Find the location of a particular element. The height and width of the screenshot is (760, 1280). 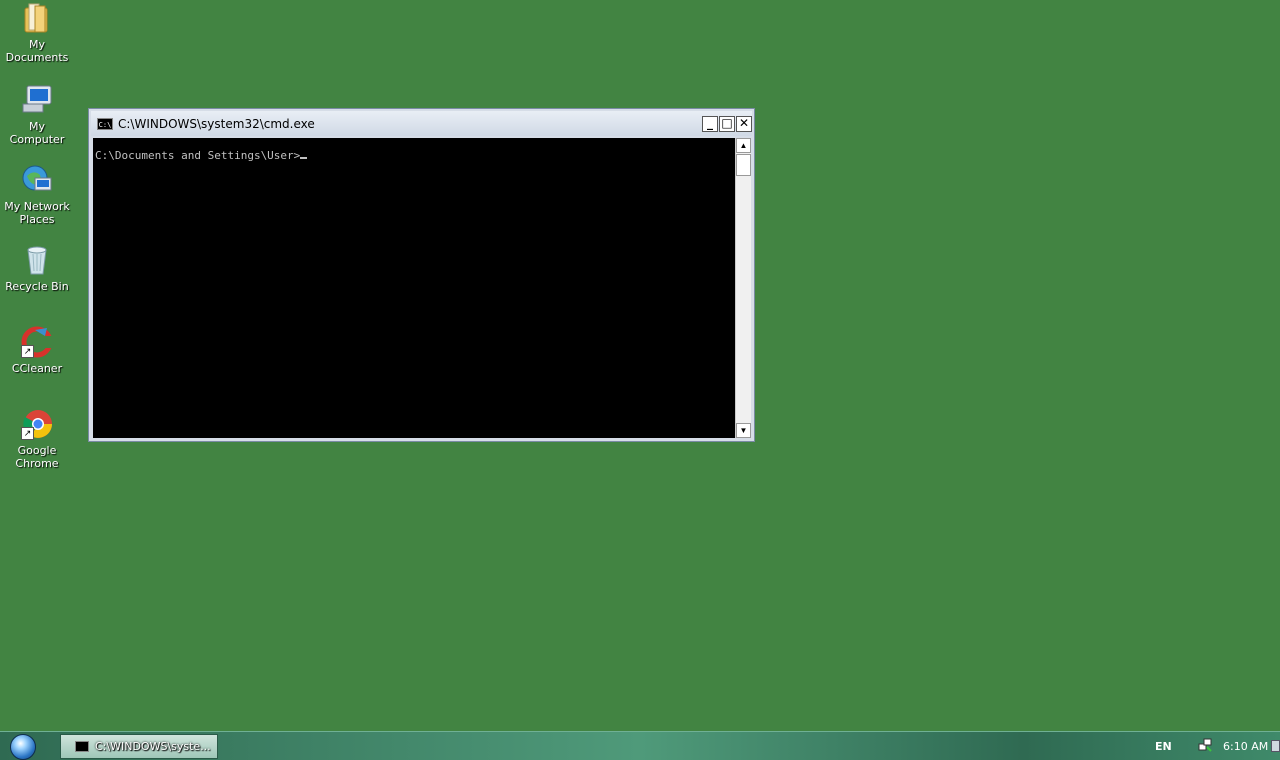

text-cursor is located at coordinates (304, 158).